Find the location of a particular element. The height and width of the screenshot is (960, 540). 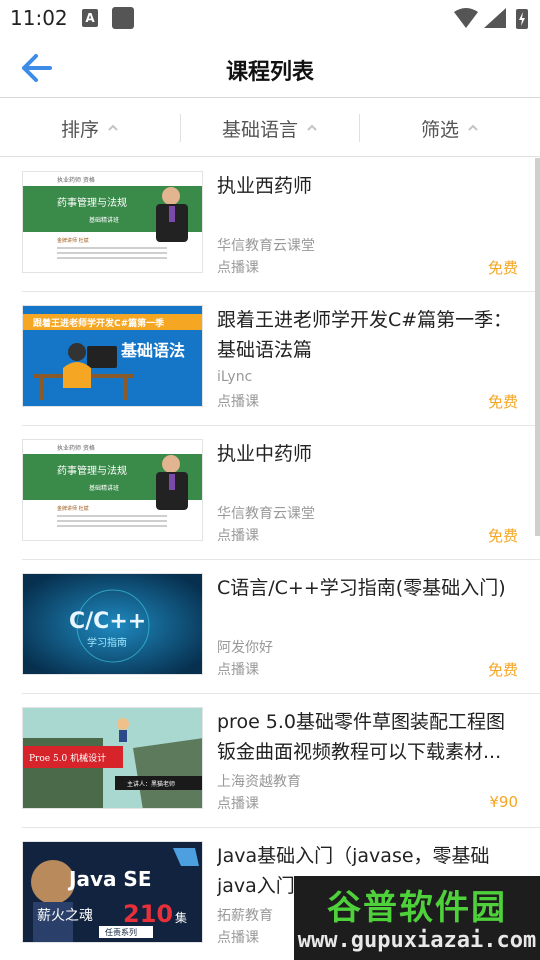

thumb-sub: 学习指南 is located at coordinates (107, 642).